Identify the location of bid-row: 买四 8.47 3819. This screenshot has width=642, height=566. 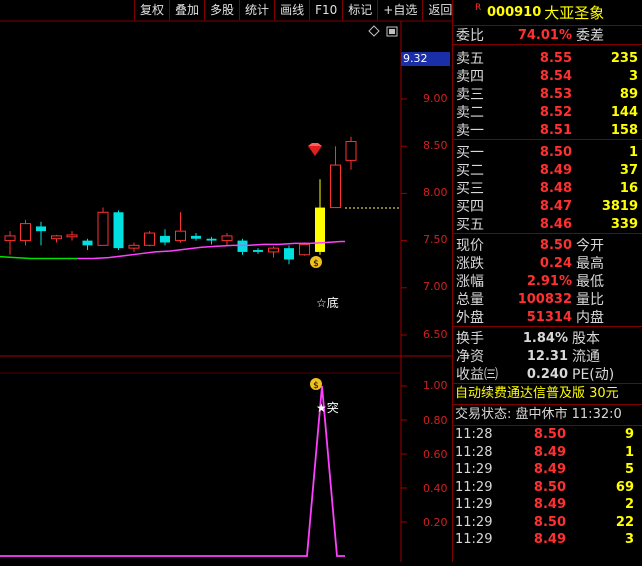
(547, 206).